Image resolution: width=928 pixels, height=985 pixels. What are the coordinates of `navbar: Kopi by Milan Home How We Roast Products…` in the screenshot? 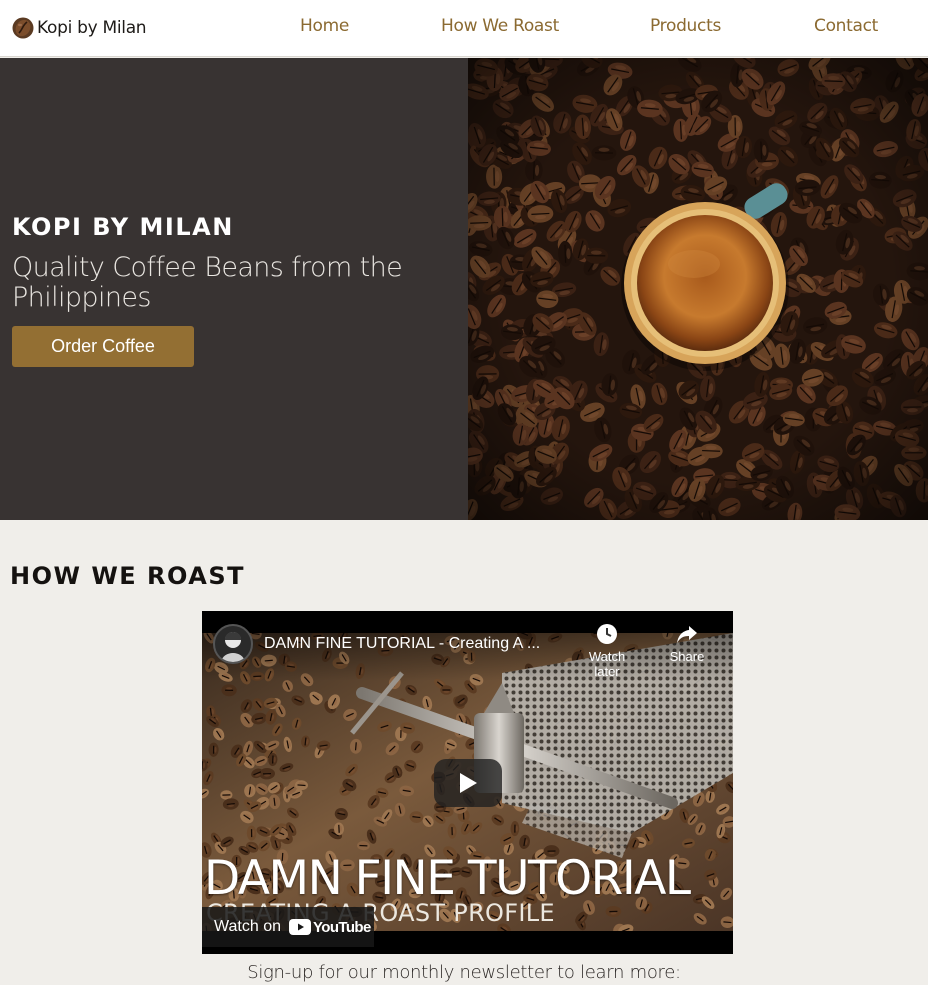 It's located at (464, 28).